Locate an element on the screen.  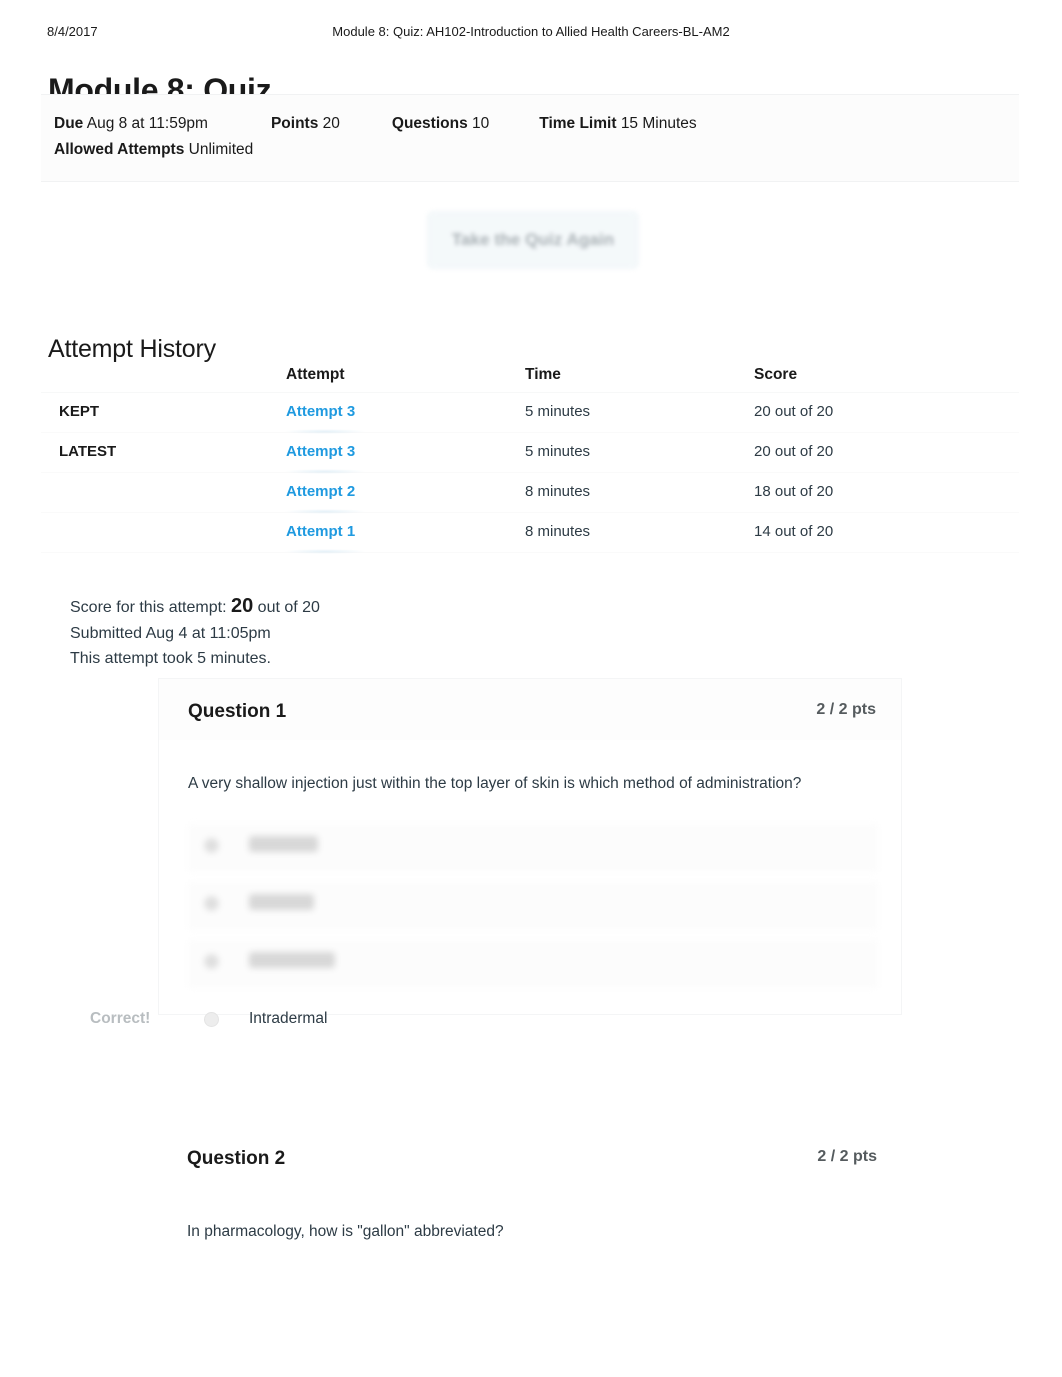
quiz-points: Points 20 is located at coordinates (305, 124).